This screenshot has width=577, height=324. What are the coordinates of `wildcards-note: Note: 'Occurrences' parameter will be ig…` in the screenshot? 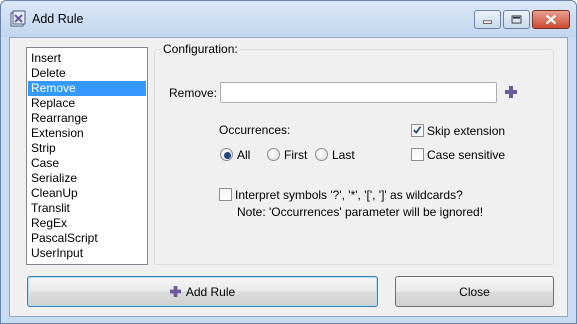 It's located at (360, 212).